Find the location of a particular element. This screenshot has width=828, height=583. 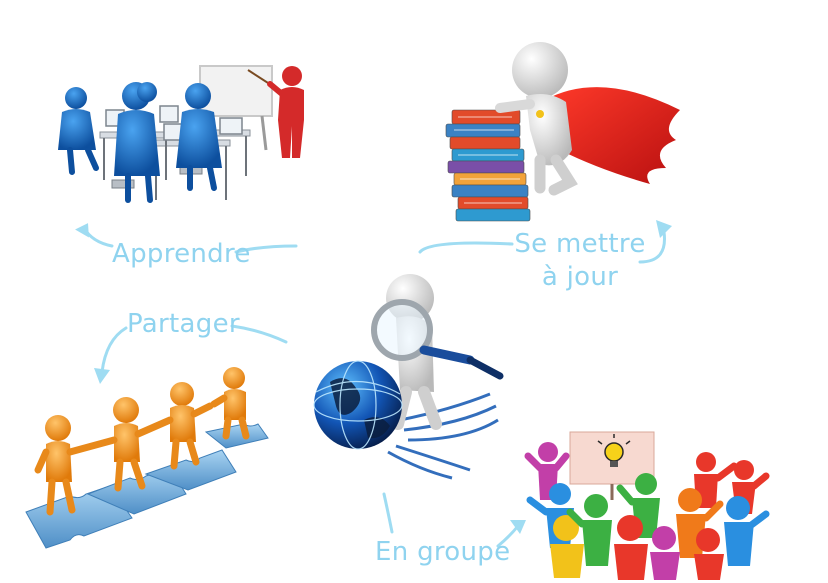

arrow-partager-tail is located at coordinates (114, 350).